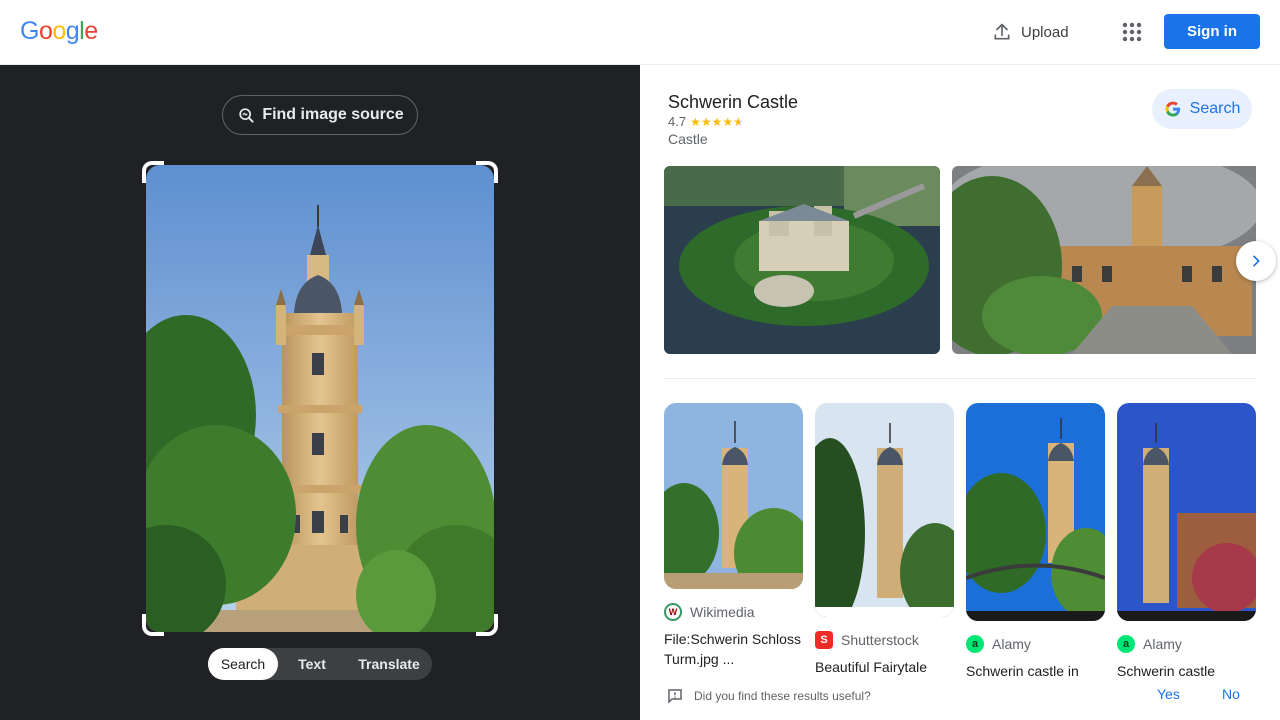 This screenshot has width=1280, height=720. Describe the element at coordinates (880, 640) in the screenshot. I see `result-source-name: Shutterstock` at that location.